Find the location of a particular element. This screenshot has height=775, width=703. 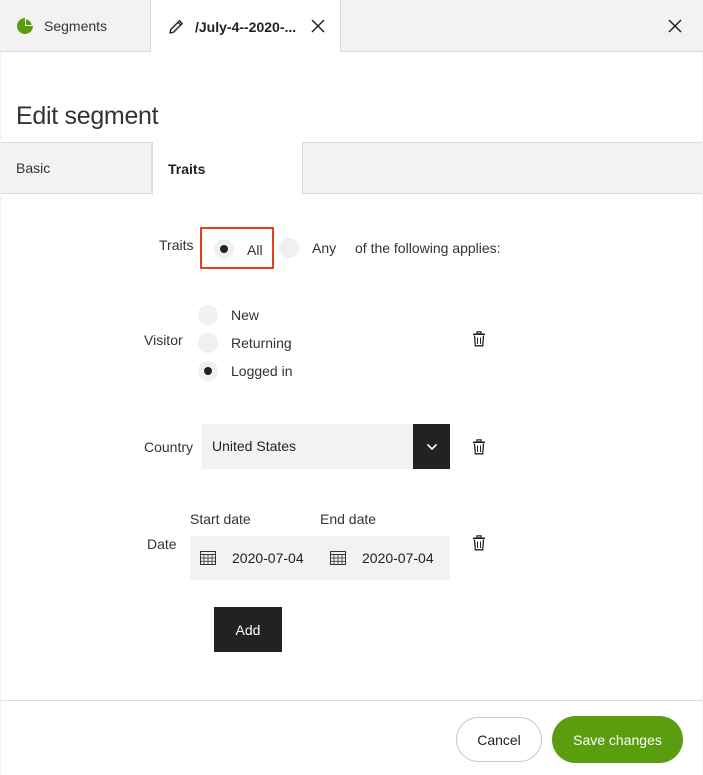

chevron-down-icon is located at coordinates (431, 446).